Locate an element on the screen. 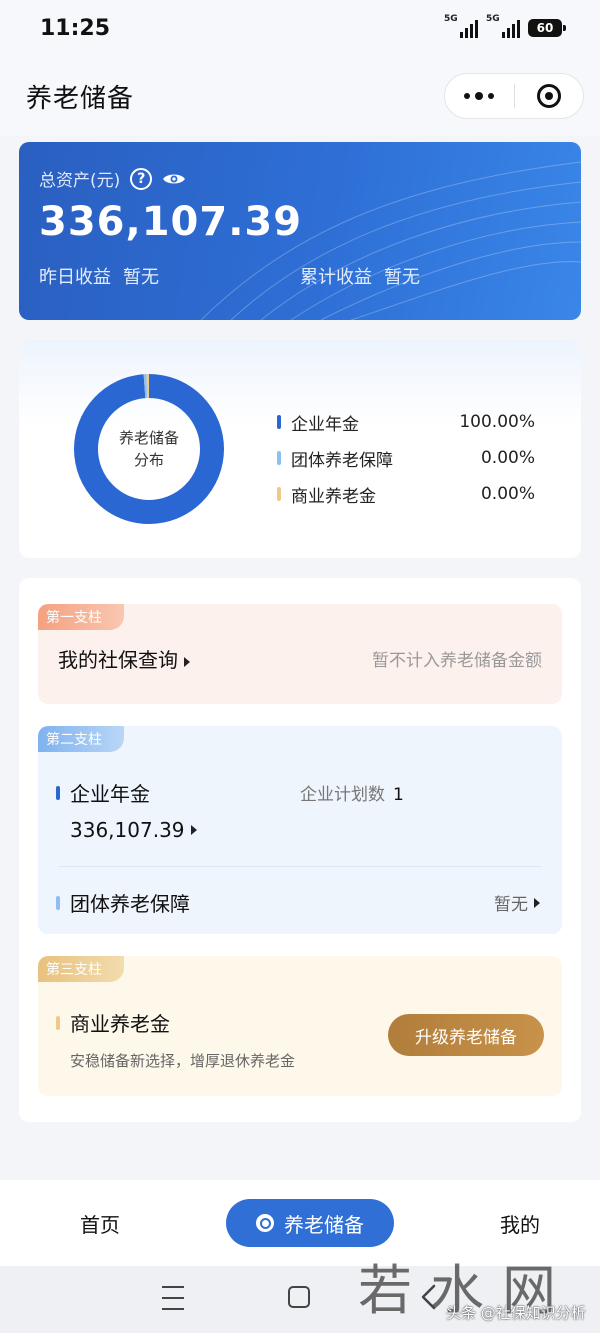 Image resolution: width=600 pixels, height=1333 pixels. reserve-tab-icon is located at coordinates (265, 1223).